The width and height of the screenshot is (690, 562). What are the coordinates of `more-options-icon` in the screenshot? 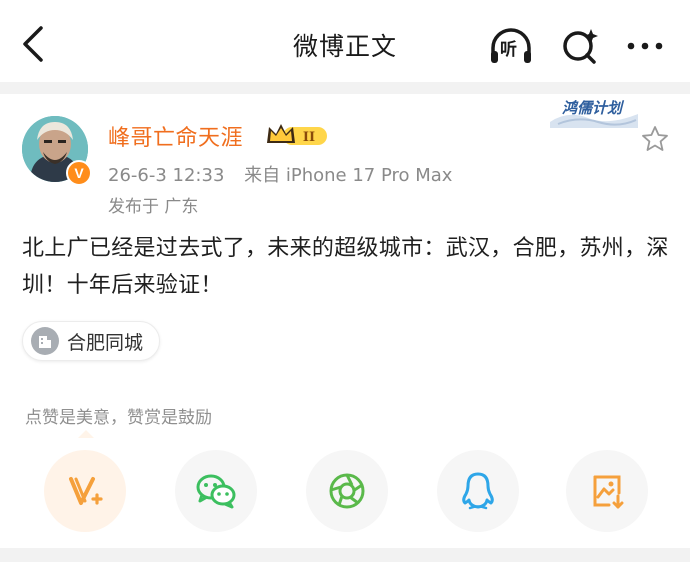 It's located at (645, 47).